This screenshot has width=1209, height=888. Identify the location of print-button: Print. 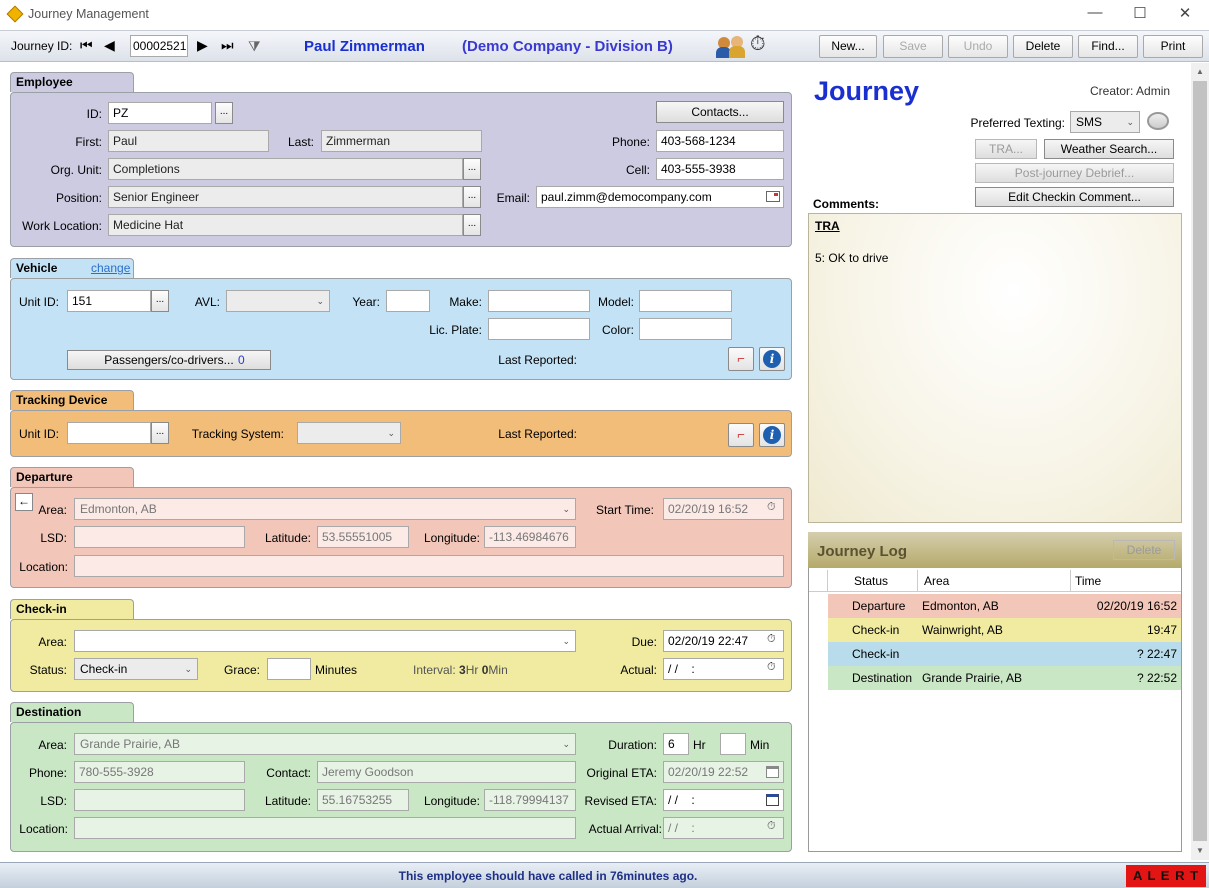
(1173, 46).